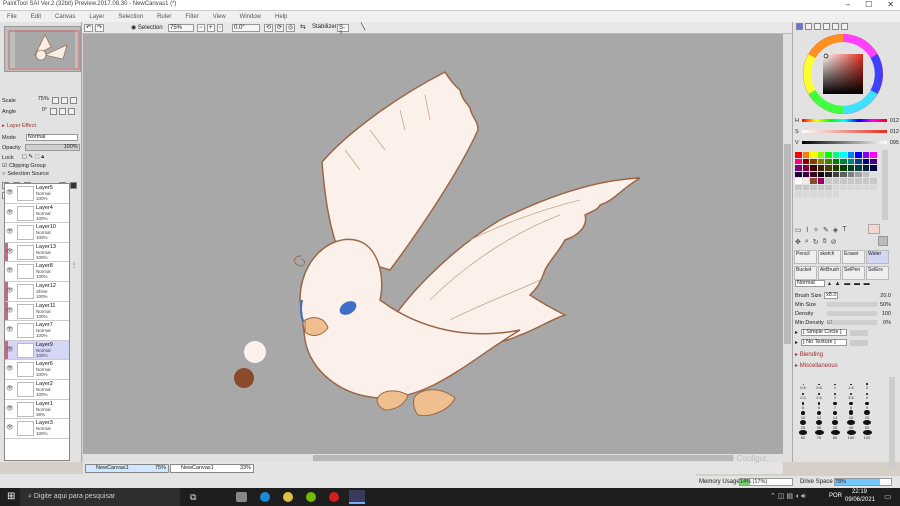 The image size is (900, 506). I want to click on selection-toggle: ◉ Selection, so click(147, 27).